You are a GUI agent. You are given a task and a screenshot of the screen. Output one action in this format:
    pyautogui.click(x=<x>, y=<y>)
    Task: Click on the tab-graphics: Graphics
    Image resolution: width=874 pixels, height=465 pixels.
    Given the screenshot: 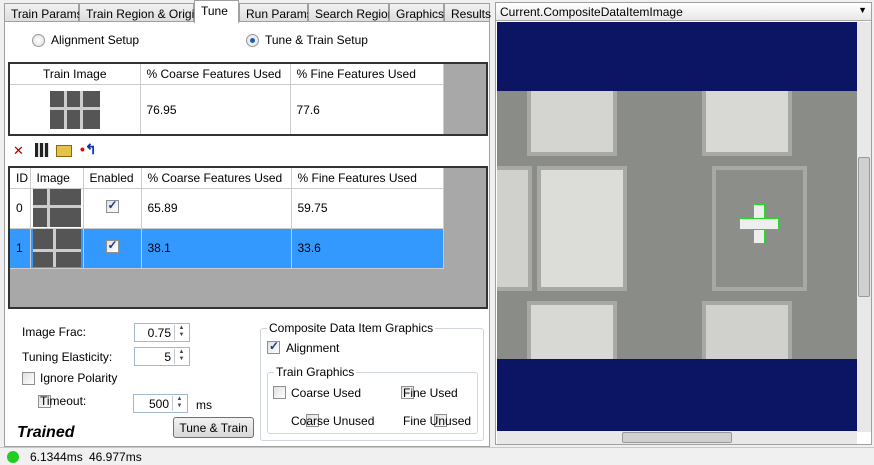 What is the action you would take?
    pyautogui.click(x=416, y=12)
    